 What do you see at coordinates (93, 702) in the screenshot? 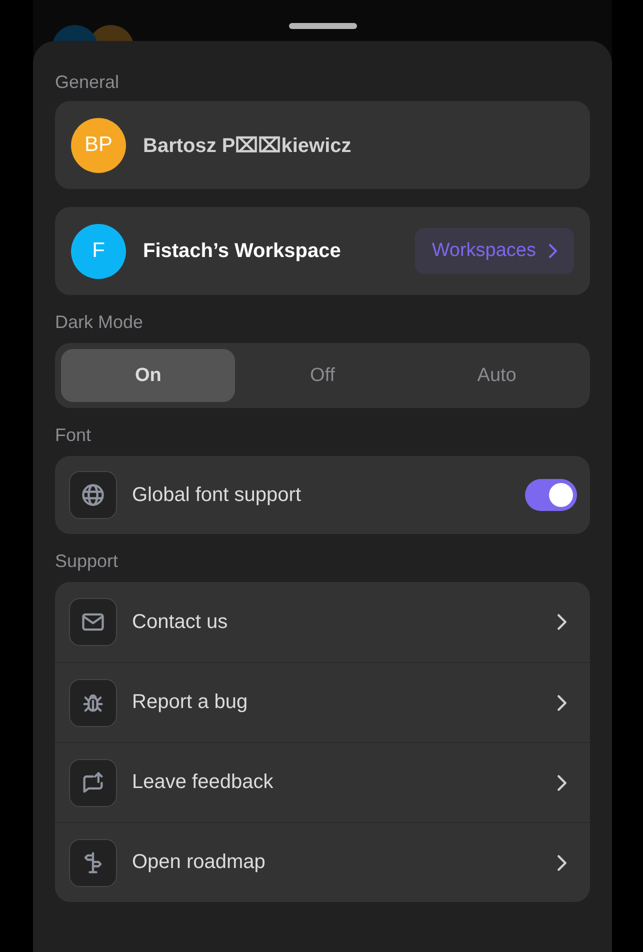
I see `bug-icon` at bounding box center [93, 702].